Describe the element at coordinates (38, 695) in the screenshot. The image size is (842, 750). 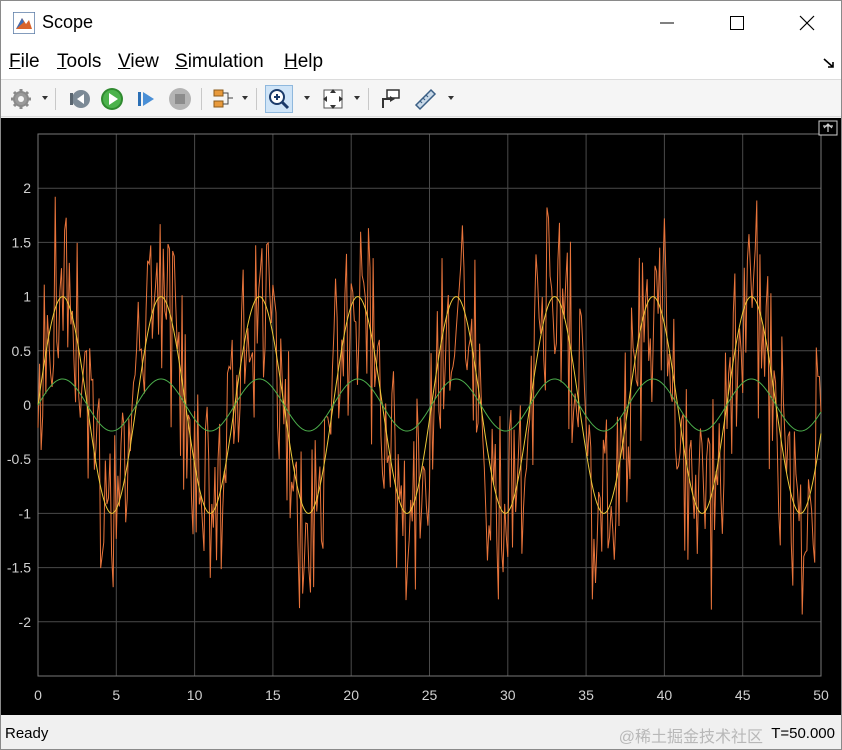
I see `x-tick-label: 0` at that location.